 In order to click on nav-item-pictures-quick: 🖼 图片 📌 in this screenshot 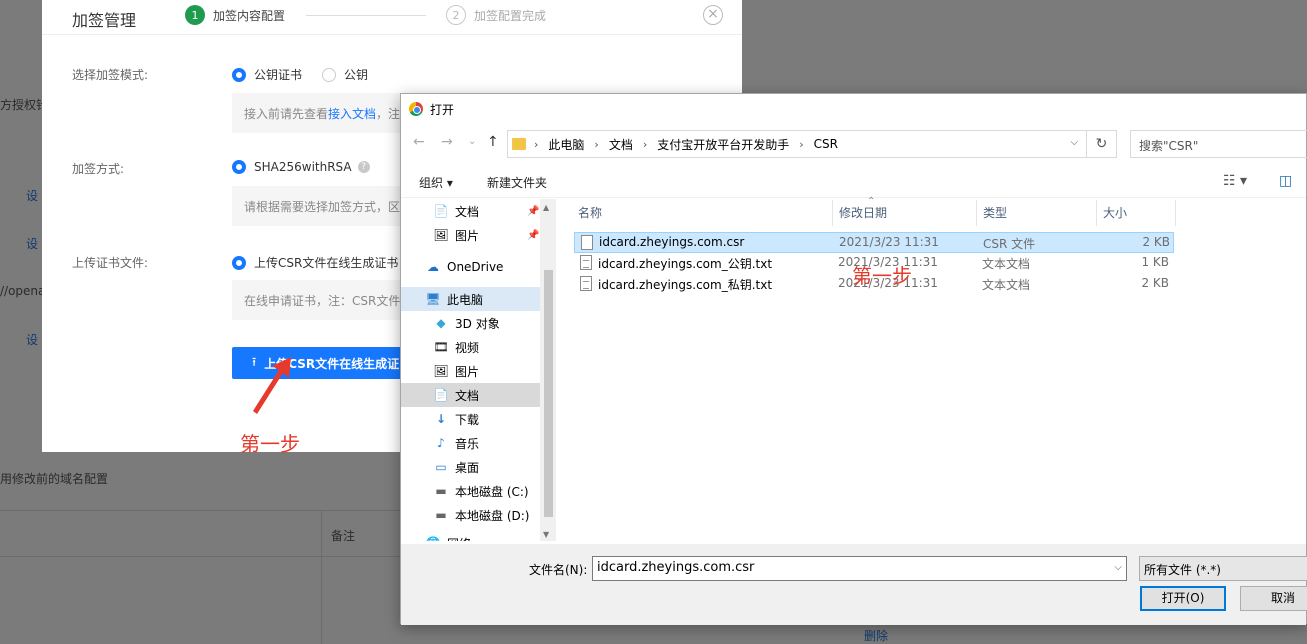, I will do `click(470, 235)`.